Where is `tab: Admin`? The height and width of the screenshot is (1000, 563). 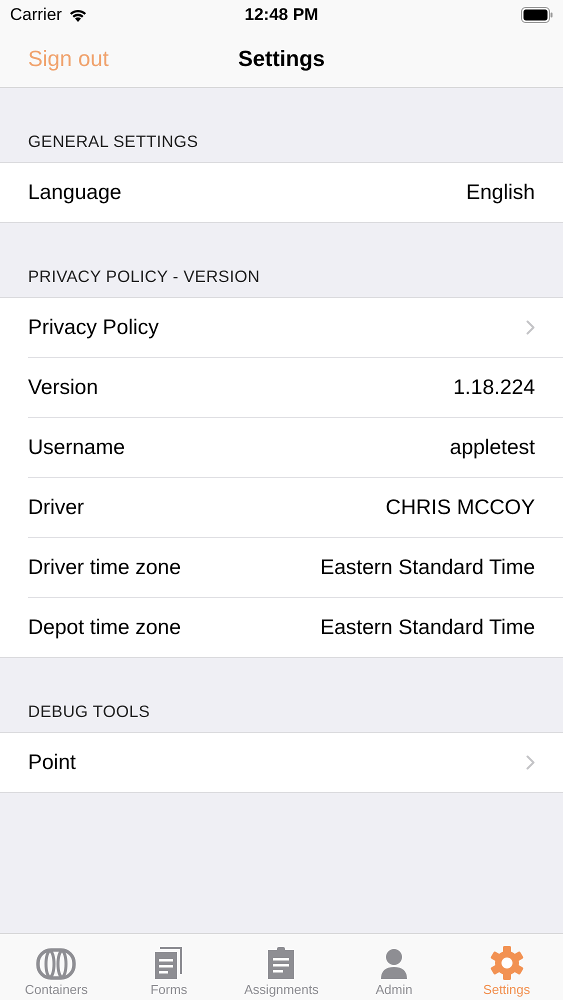 tab: Admin is located at coordinates (394, 967).